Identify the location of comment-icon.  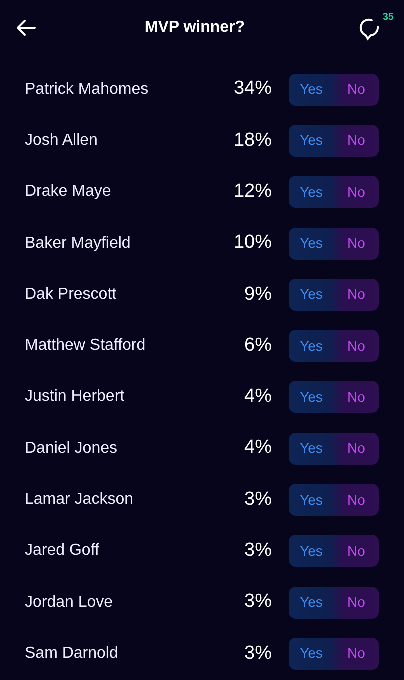
(370, 29).